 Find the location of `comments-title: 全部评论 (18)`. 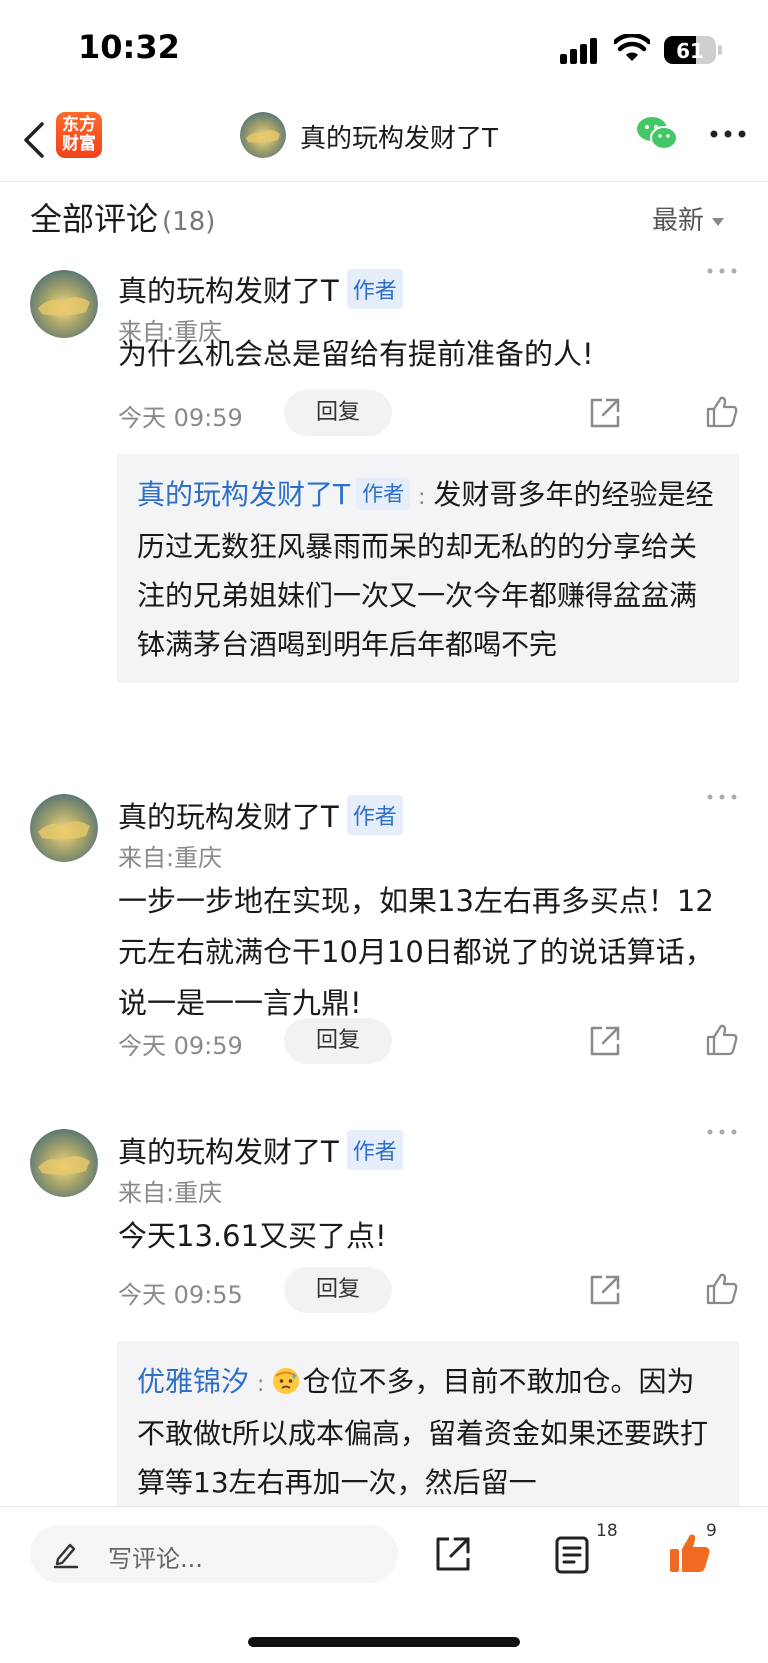

comments-title: 全部评论 (18) is located at coordinates (122, 217).